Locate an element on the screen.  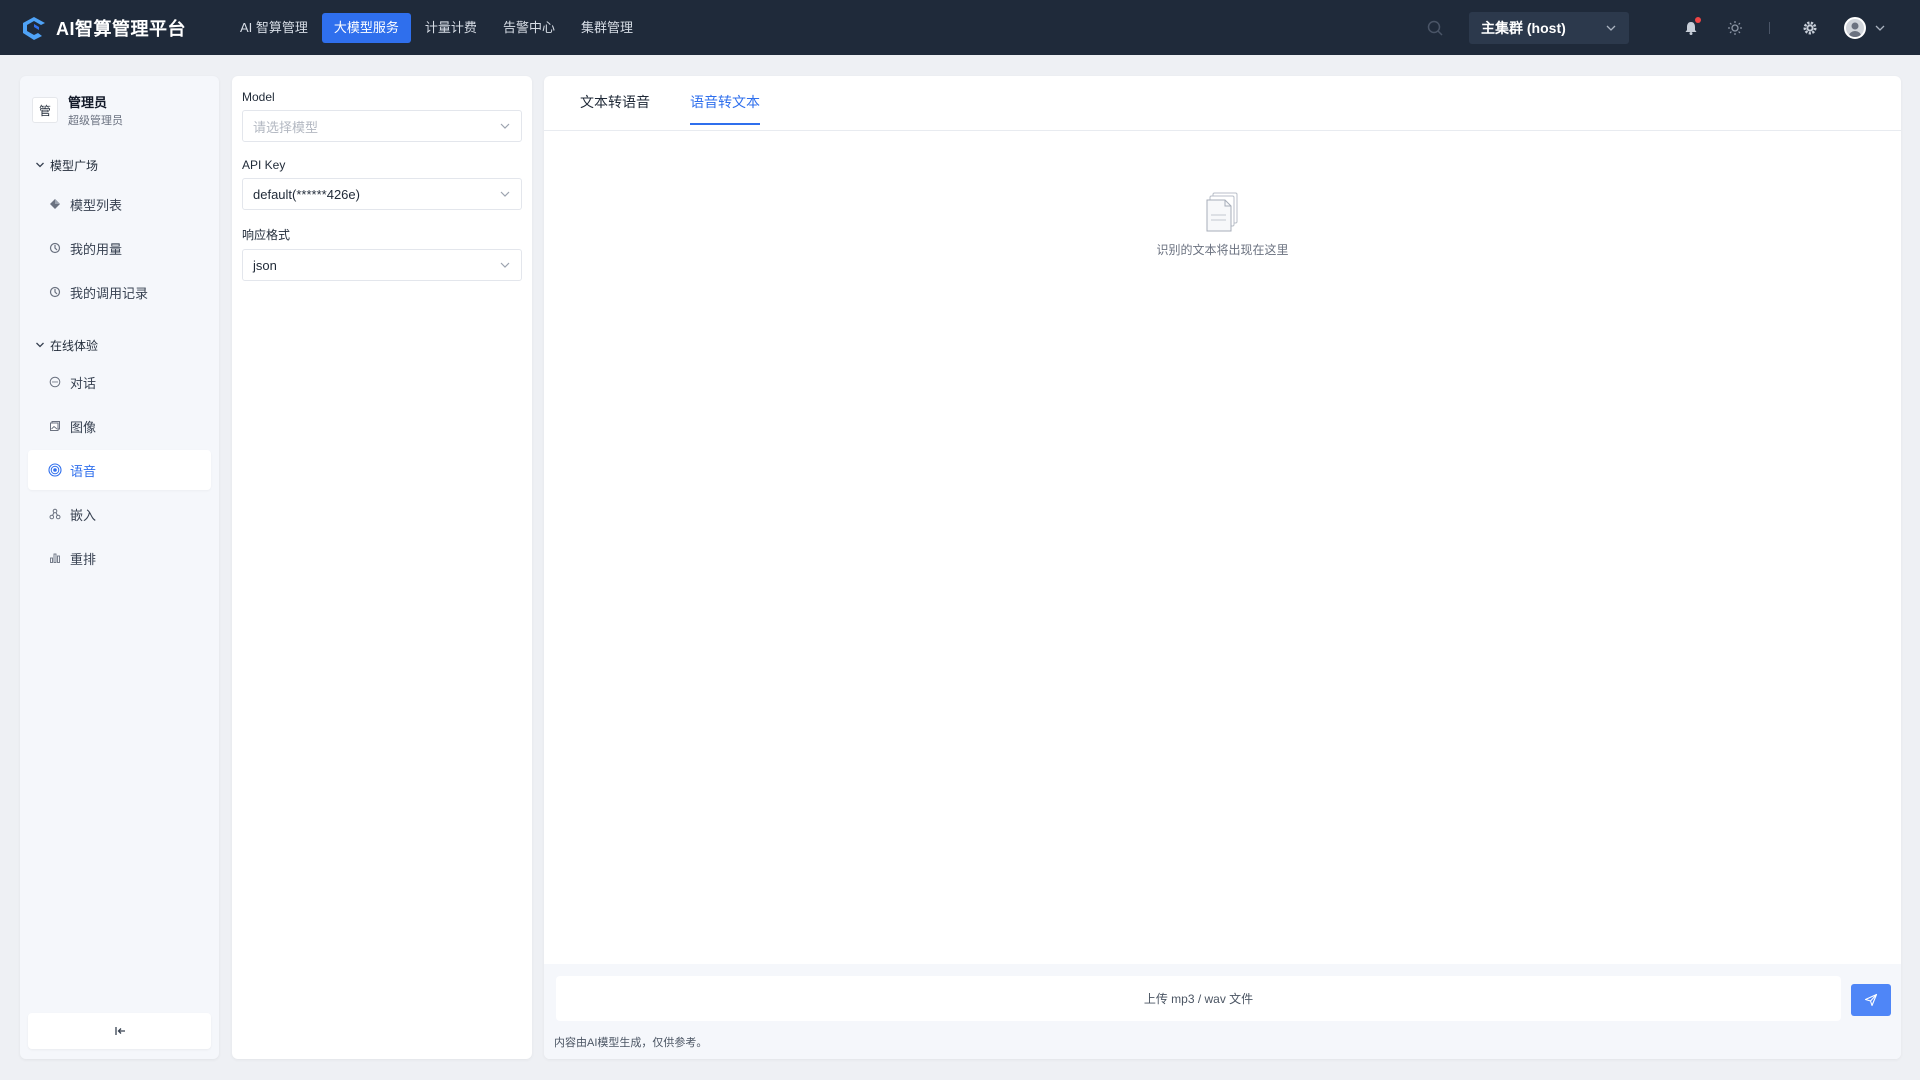
usage-icon is located at coordinates (55, 248).